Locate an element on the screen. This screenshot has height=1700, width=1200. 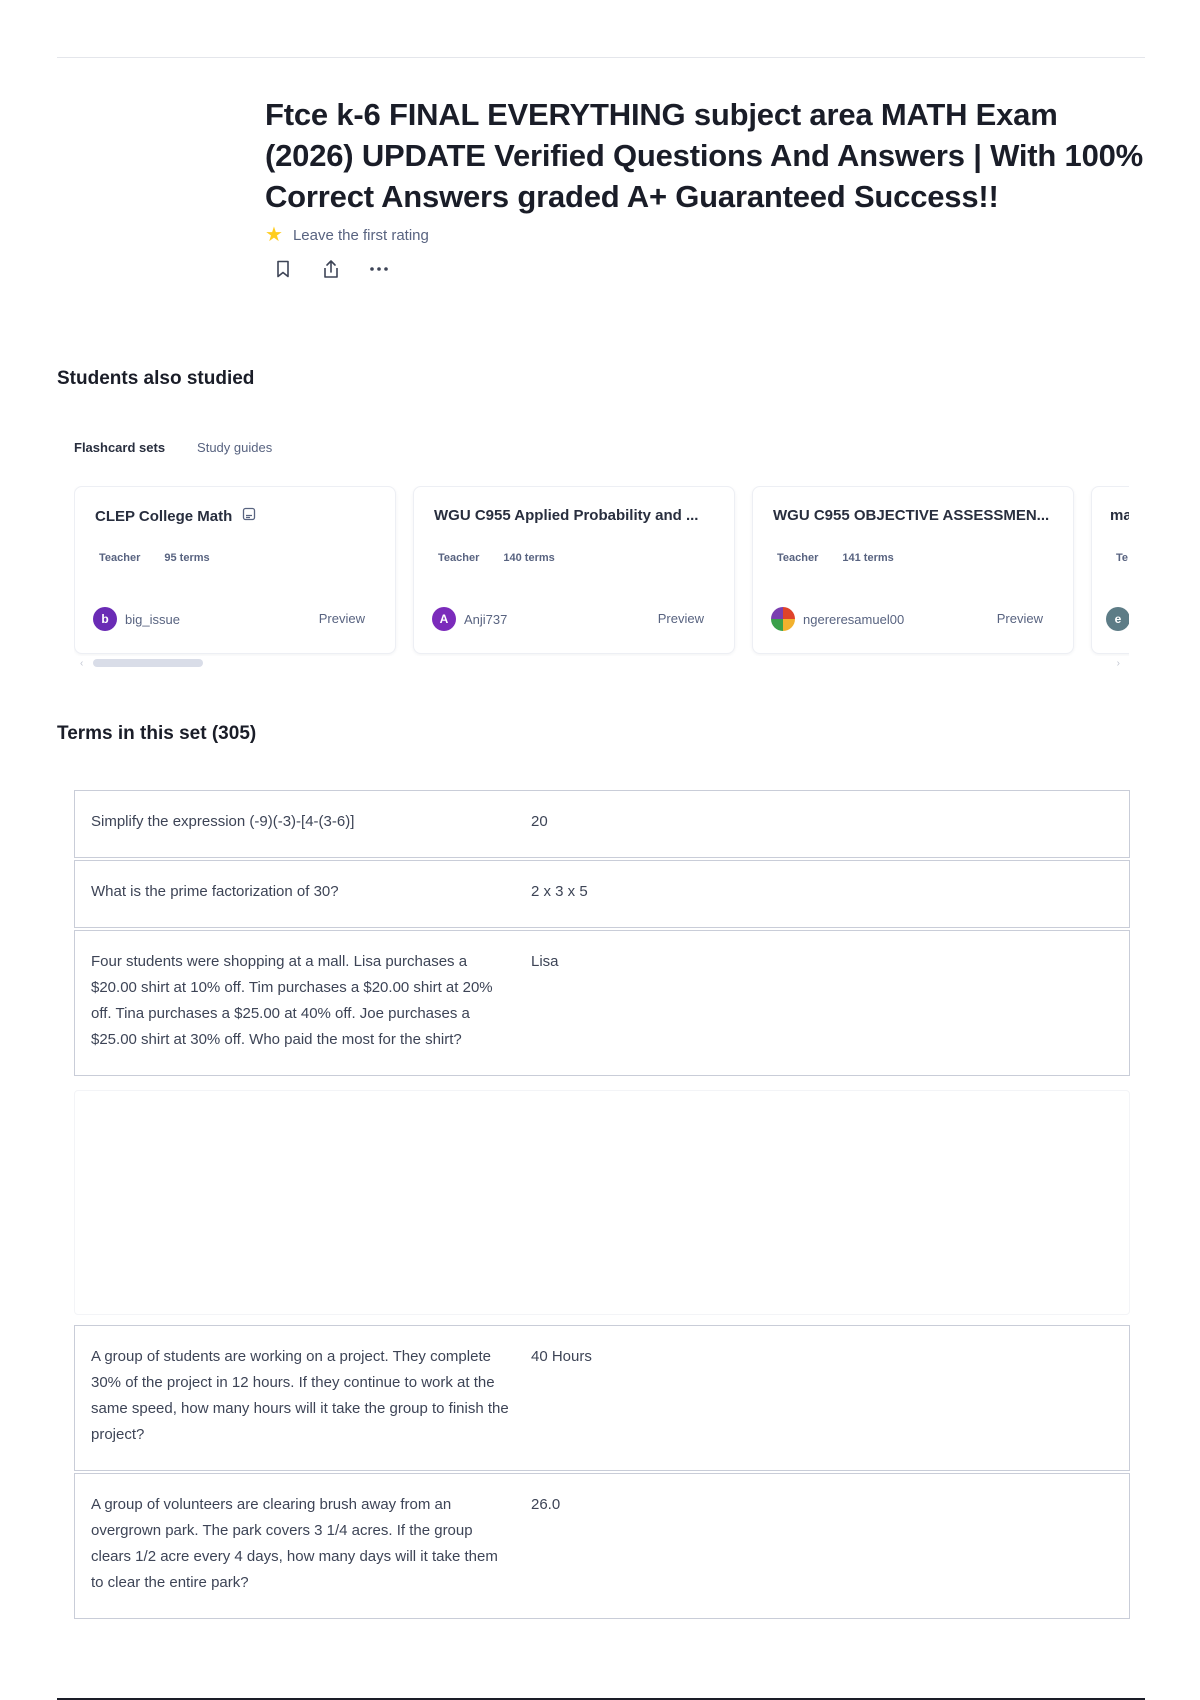
card-meta: Teacher 140 terms is located at coordinates (496, 558).